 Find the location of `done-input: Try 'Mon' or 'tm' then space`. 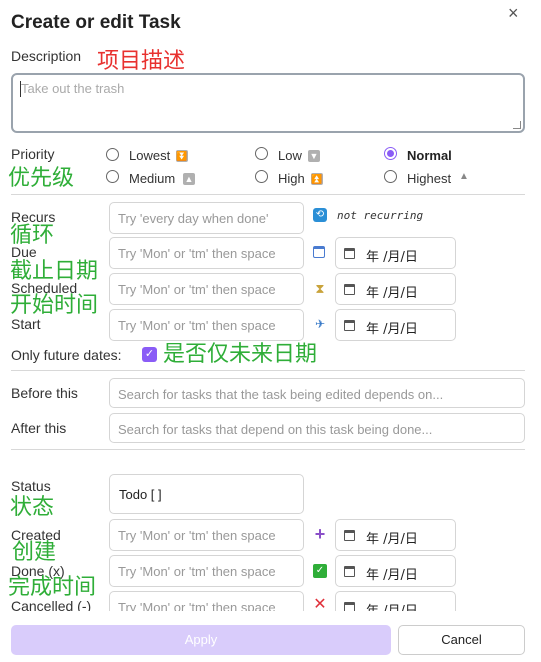

done-input: Try 'Mon' or 'tm' then space is located at coordinates (206, 571).